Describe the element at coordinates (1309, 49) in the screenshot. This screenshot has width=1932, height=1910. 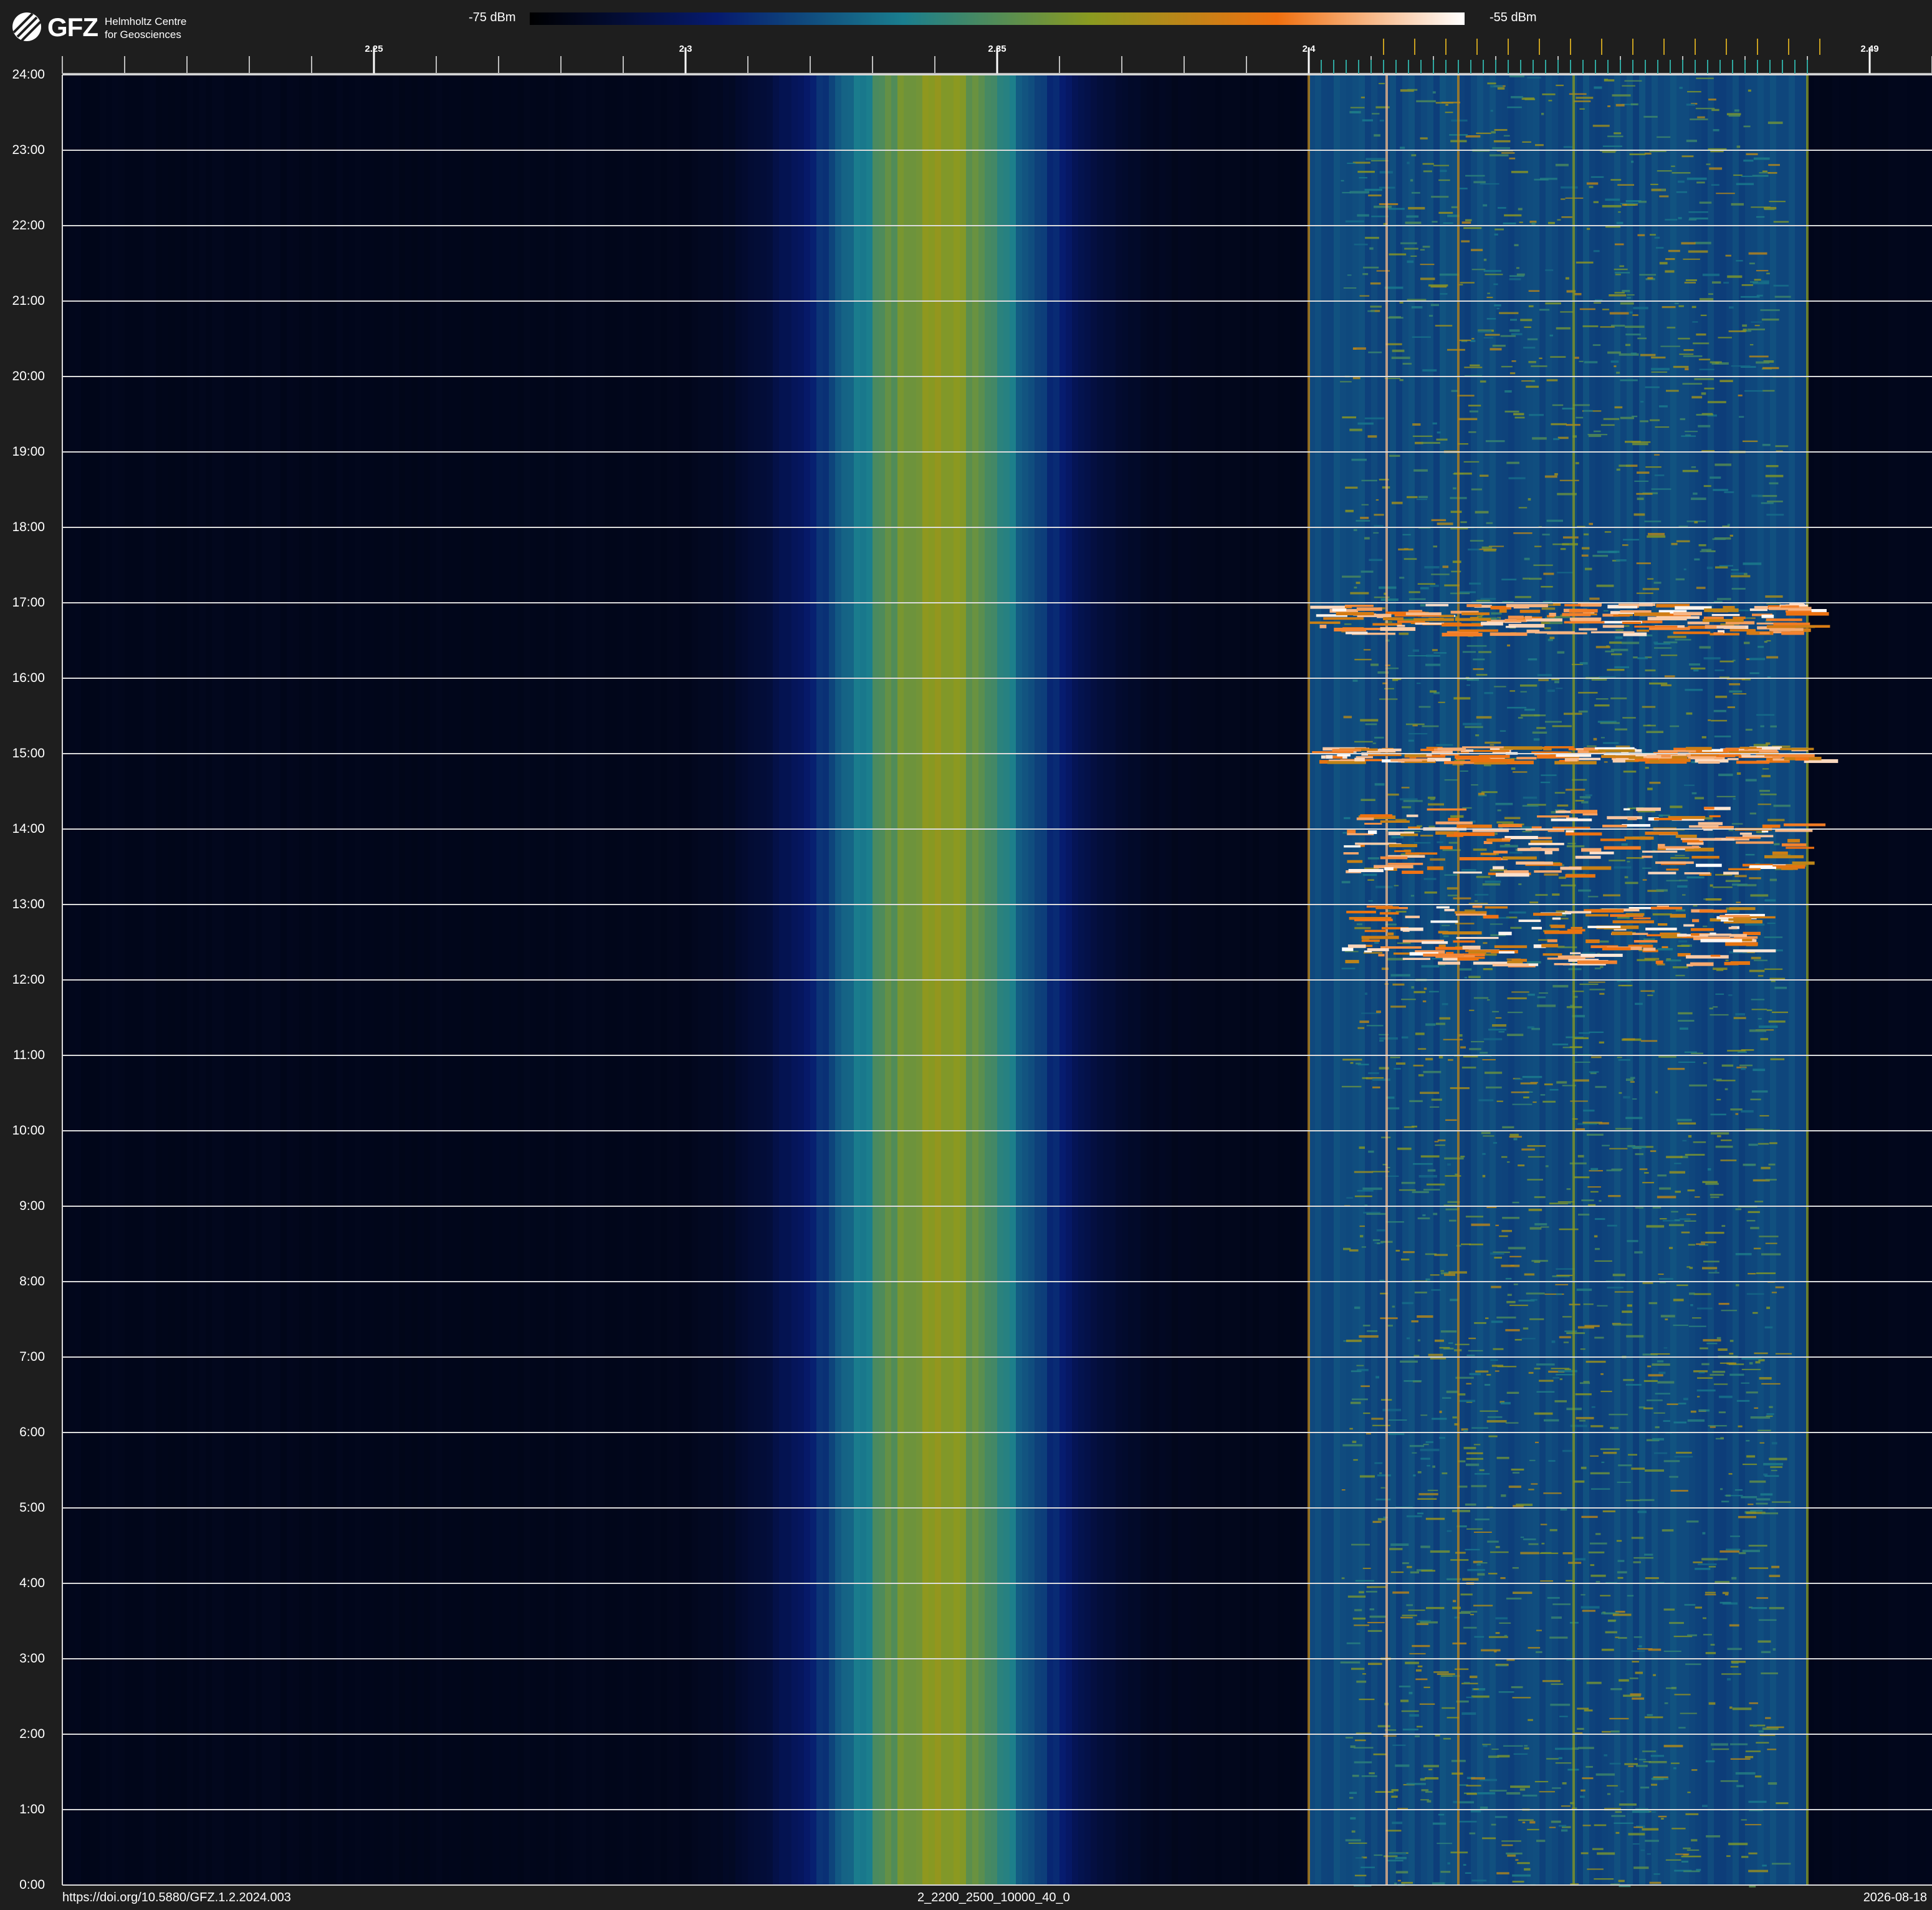
I see `frequency-tick-label: 2.4` at that location.